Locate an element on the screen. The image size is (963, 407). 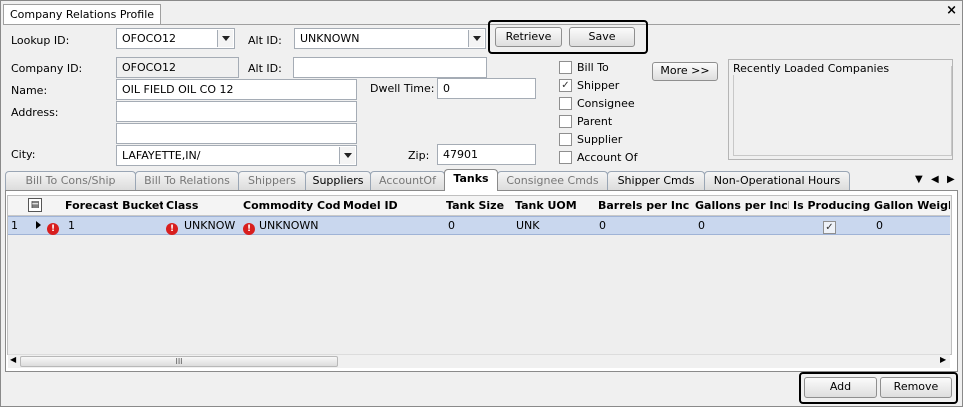
close-icon: × is located at coordinates (951, 11).